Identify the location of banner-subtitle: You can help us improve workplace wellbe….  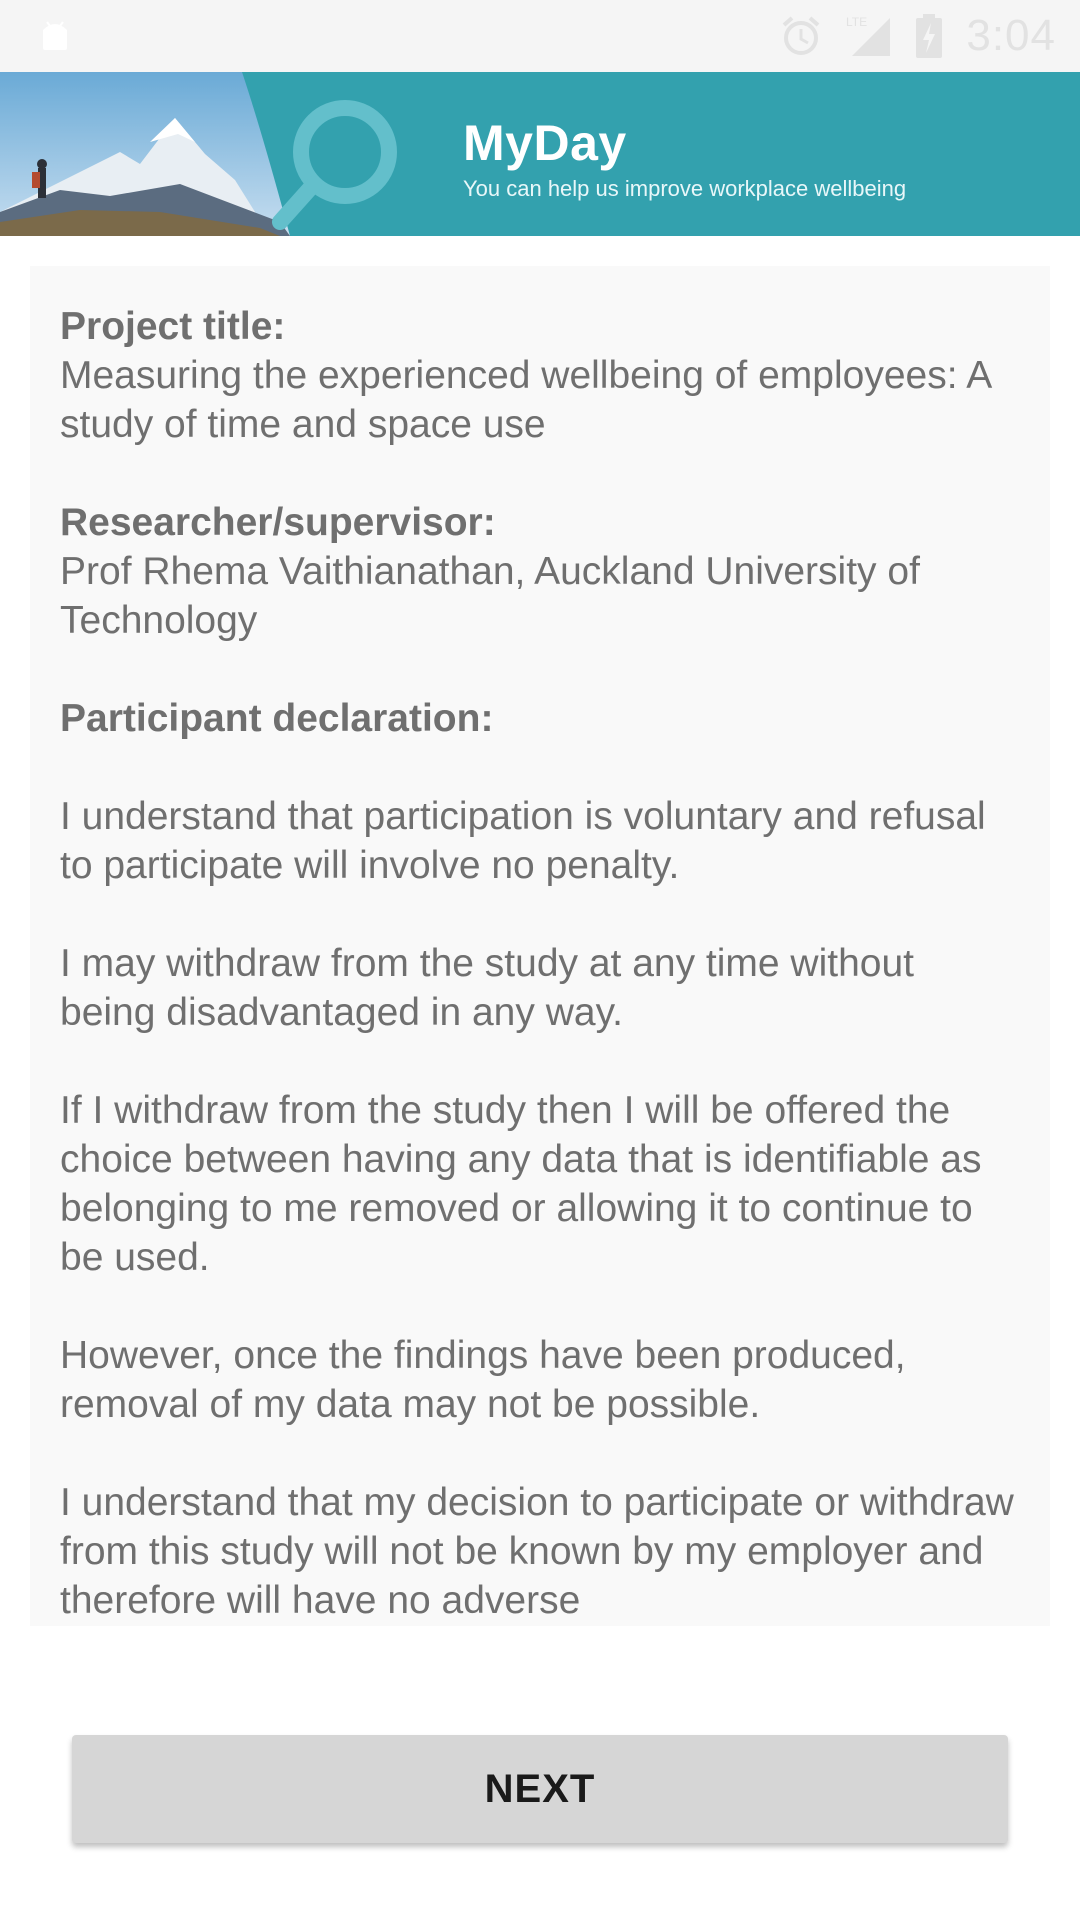
(685, 188).